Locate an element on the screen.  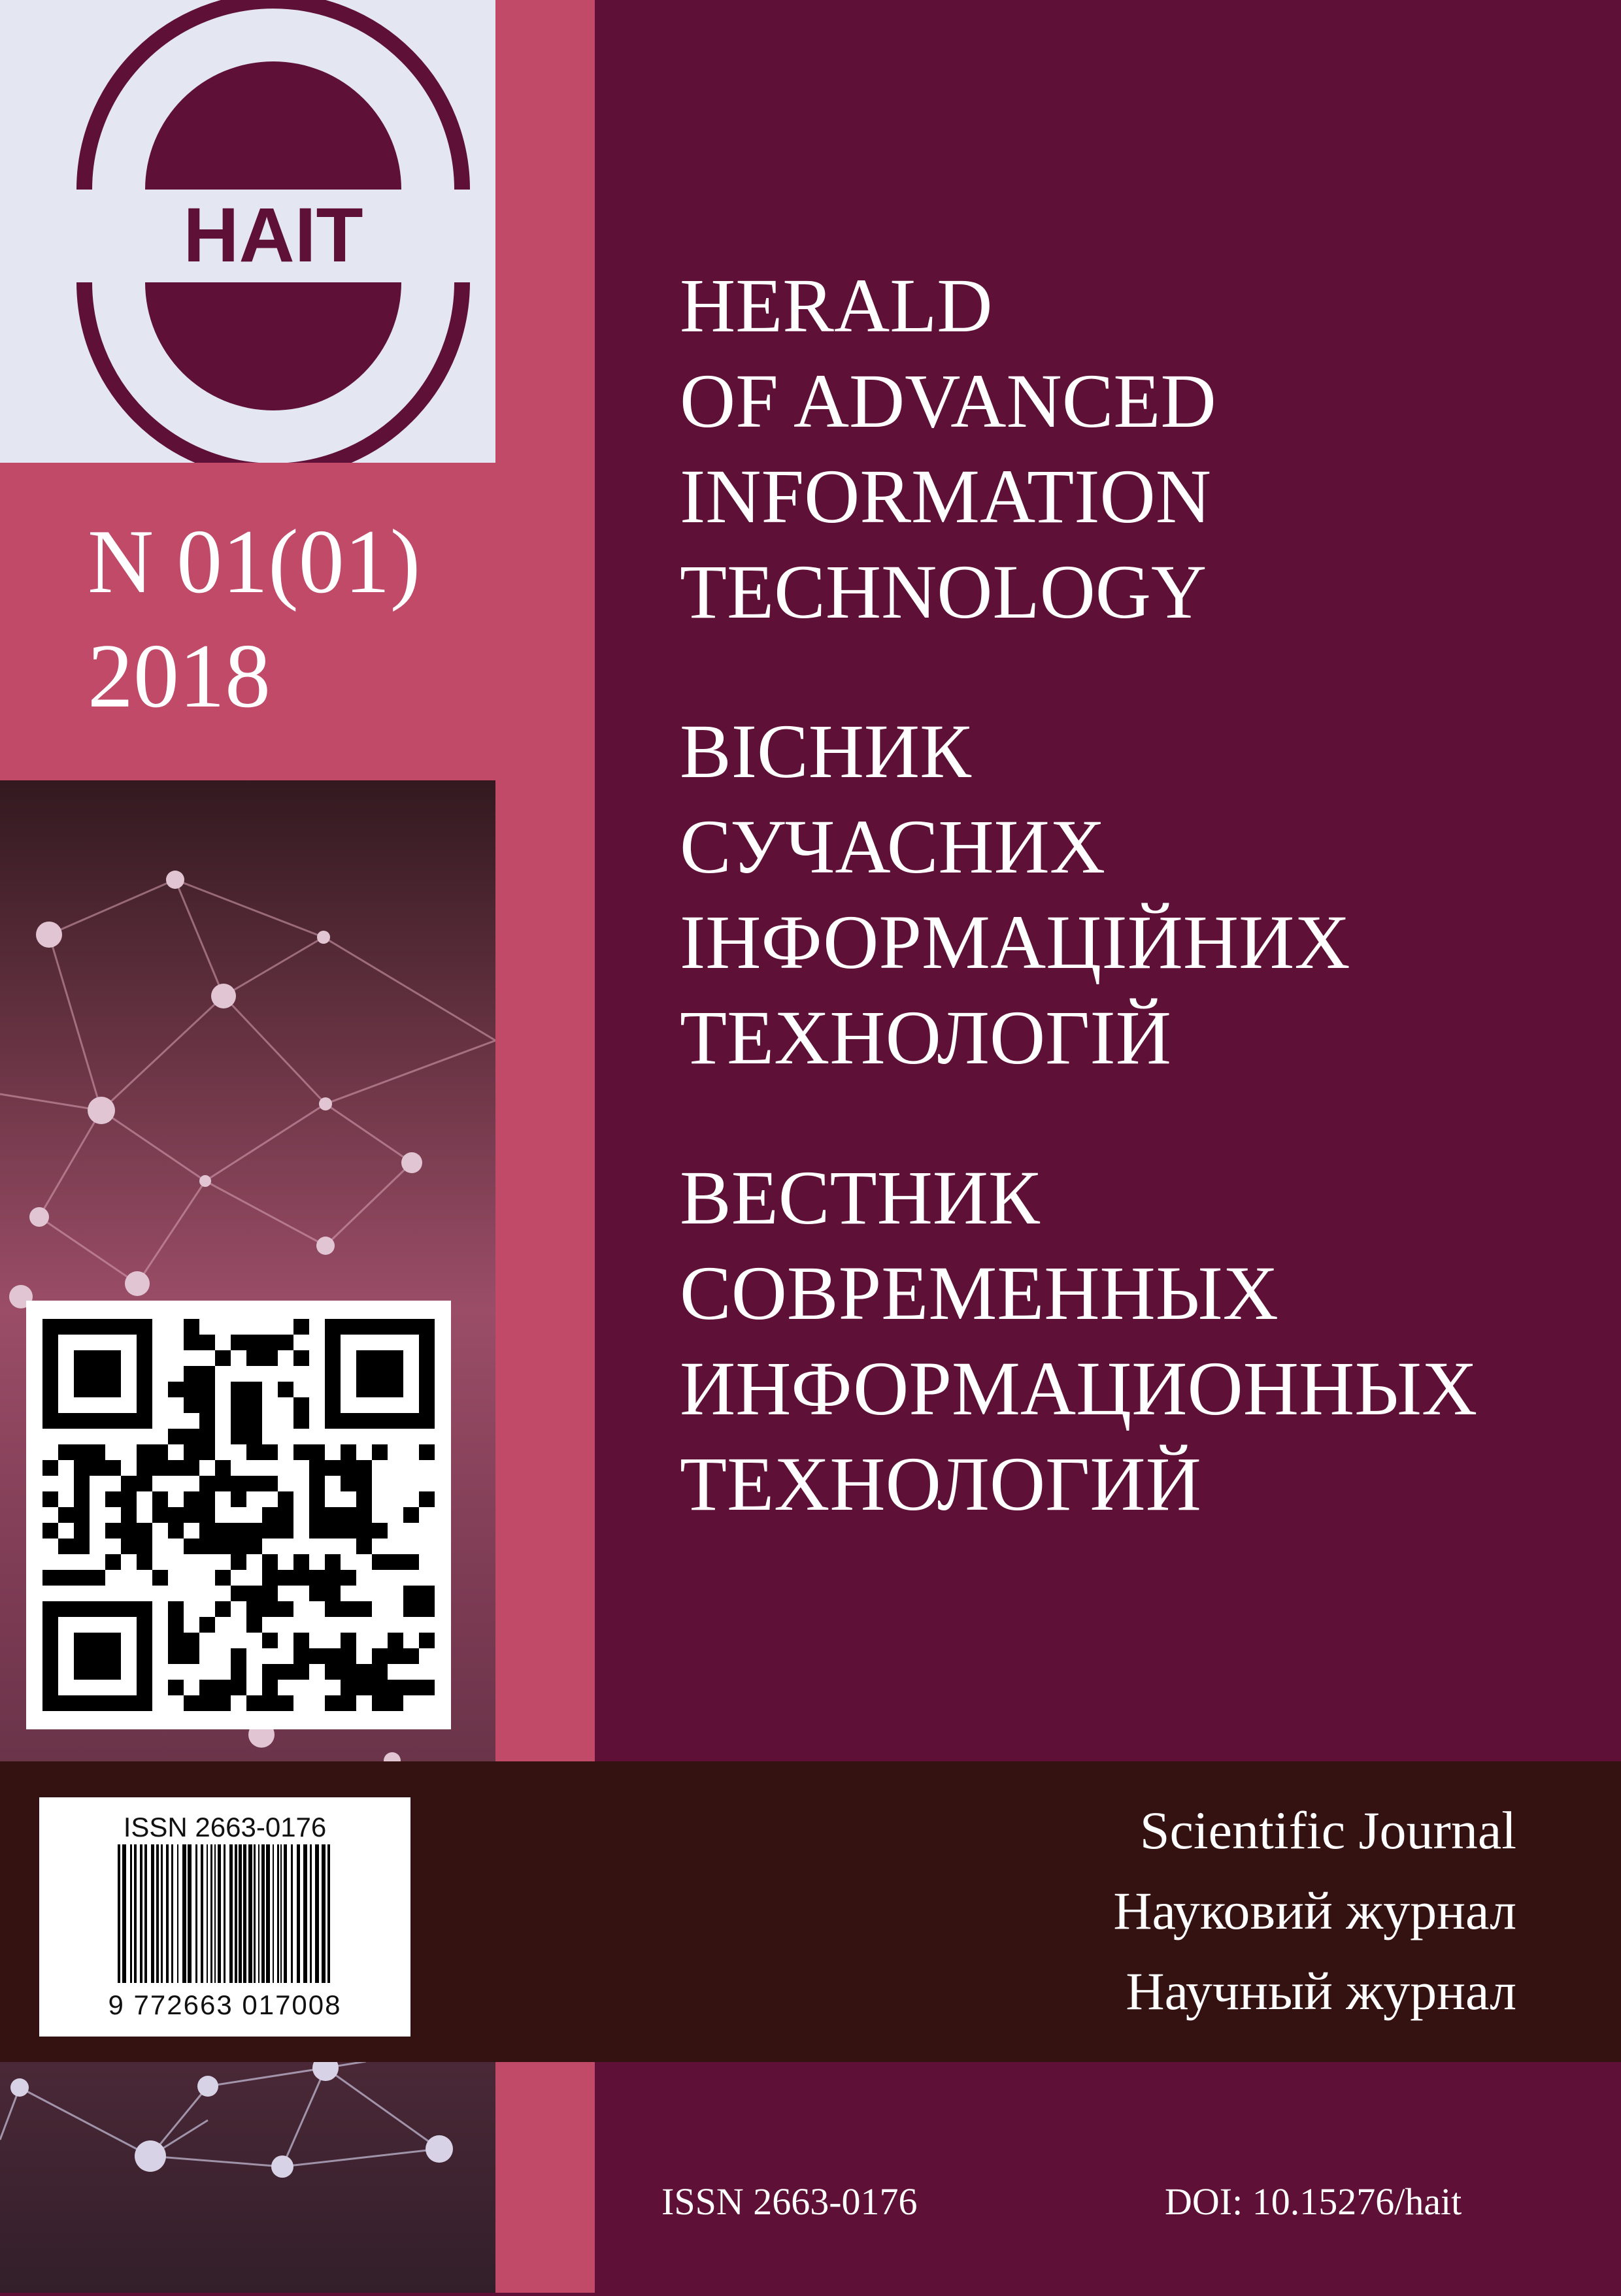
issue-panel is located at coordinates (248, 621).